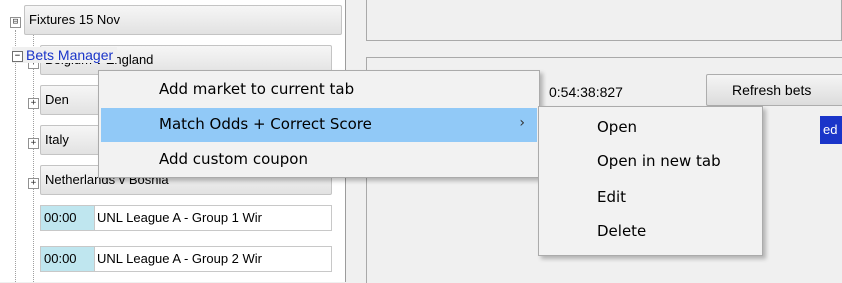 The height and width of the screenshot is (283, 842). What do you see at coordinates (650, 232) in the screenshot?
I see `submenu-item-delete: Delete` at bounding box center [650, 232].